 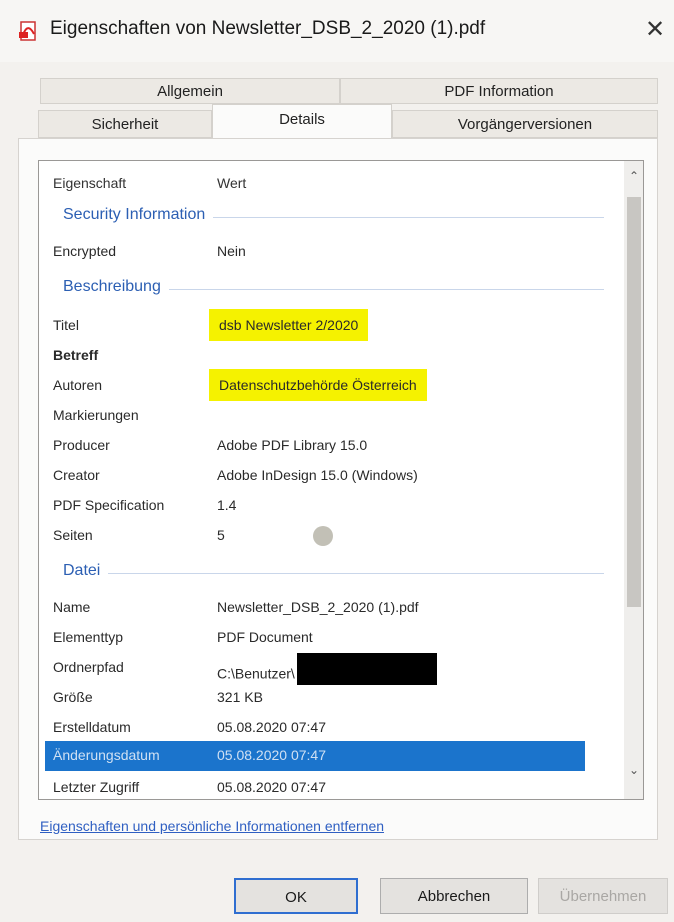 I want to click on list-item: Name Newsletter_DSB_2_2020 (1).pdf, so click(x=331, y=608).